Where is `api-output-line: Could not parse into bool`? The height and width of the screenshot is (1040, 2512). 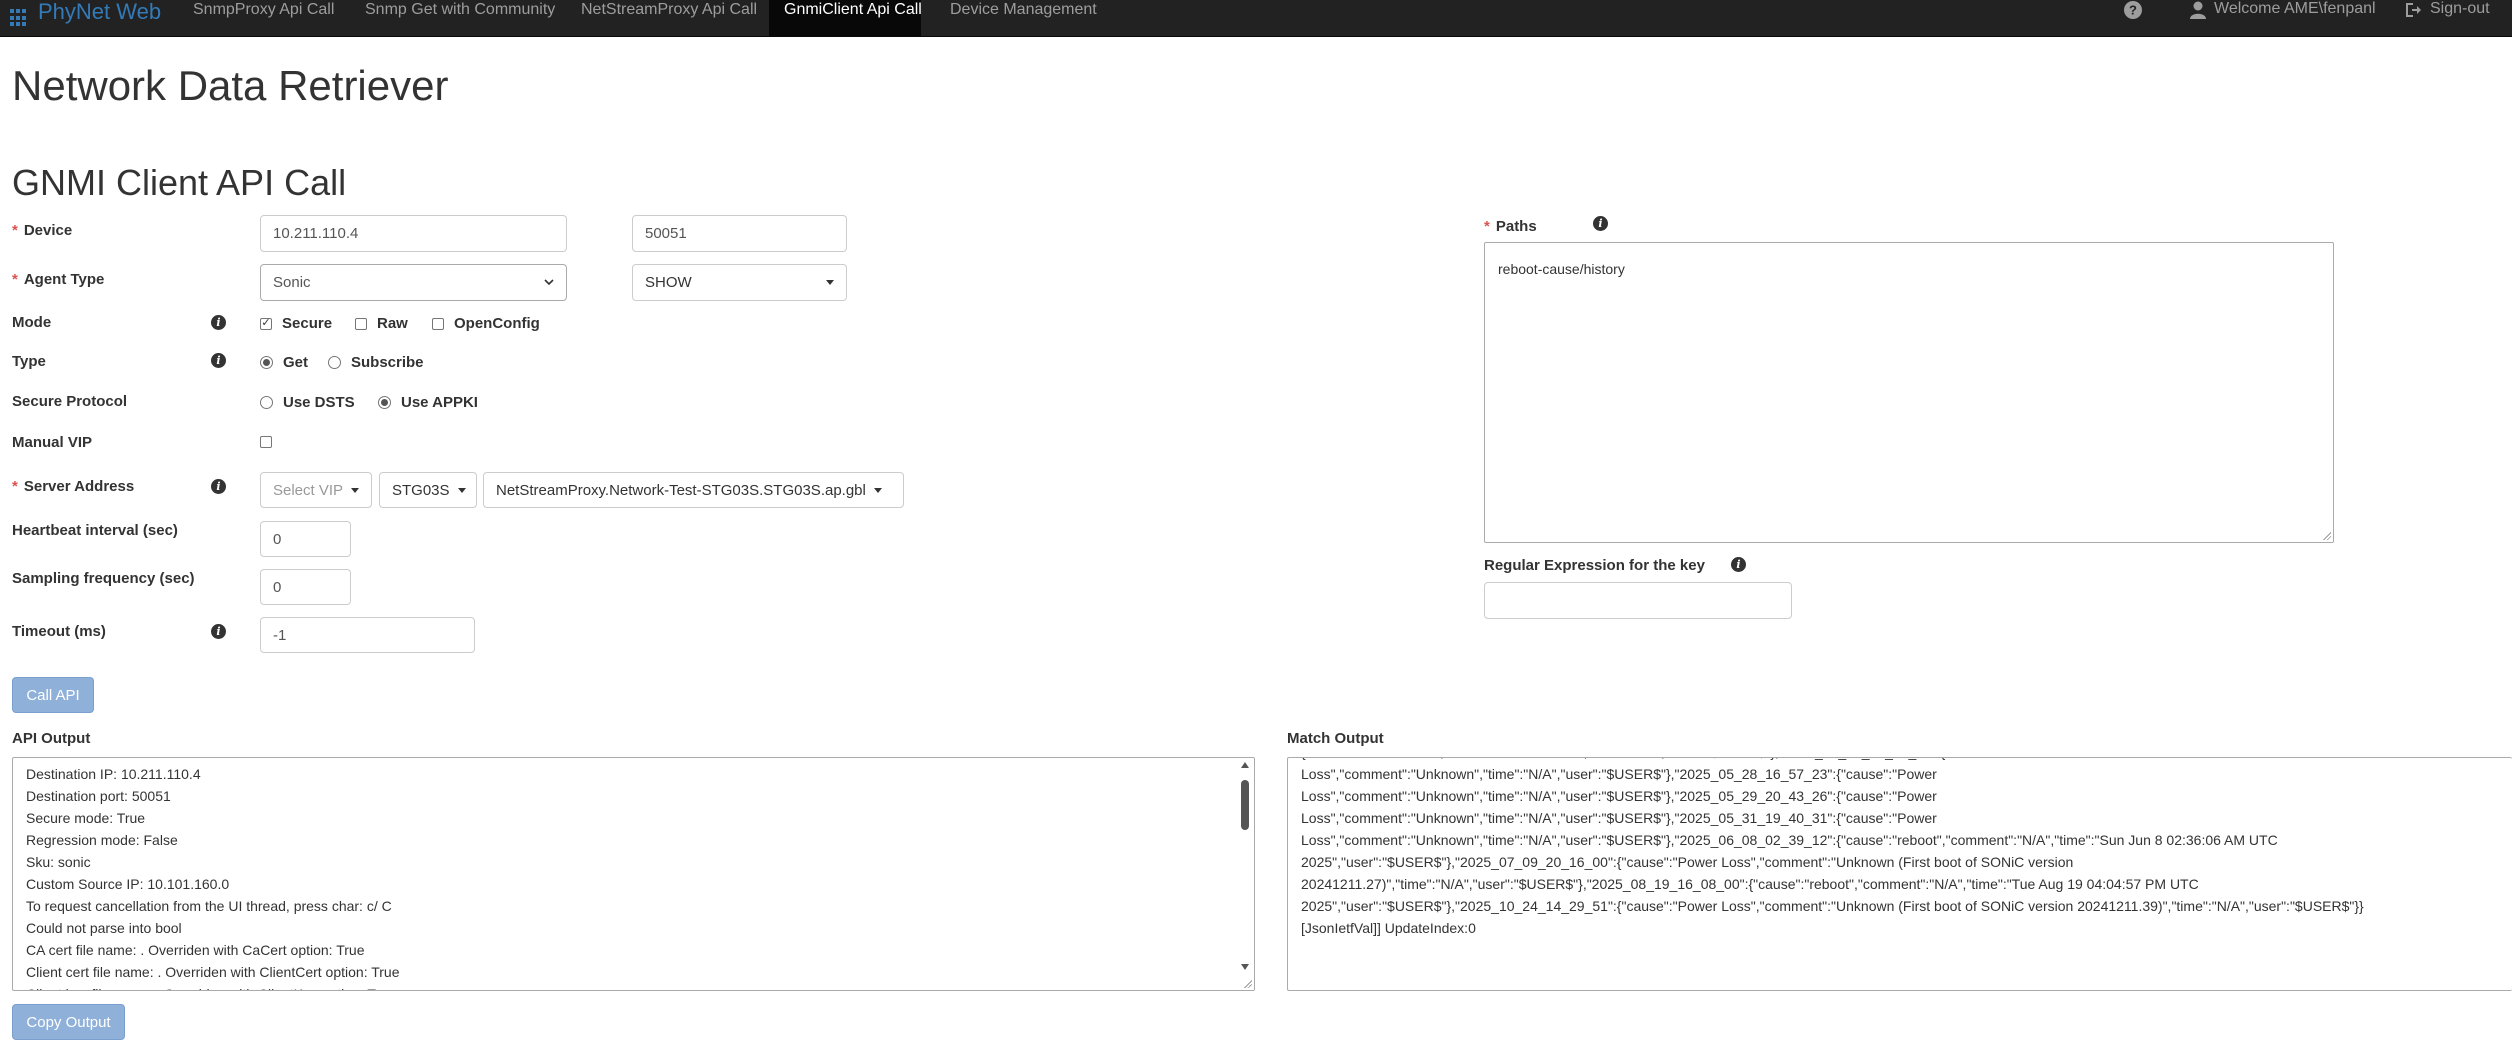
api-output-line: Could not parse into bool is located at coordinates (104, 928).